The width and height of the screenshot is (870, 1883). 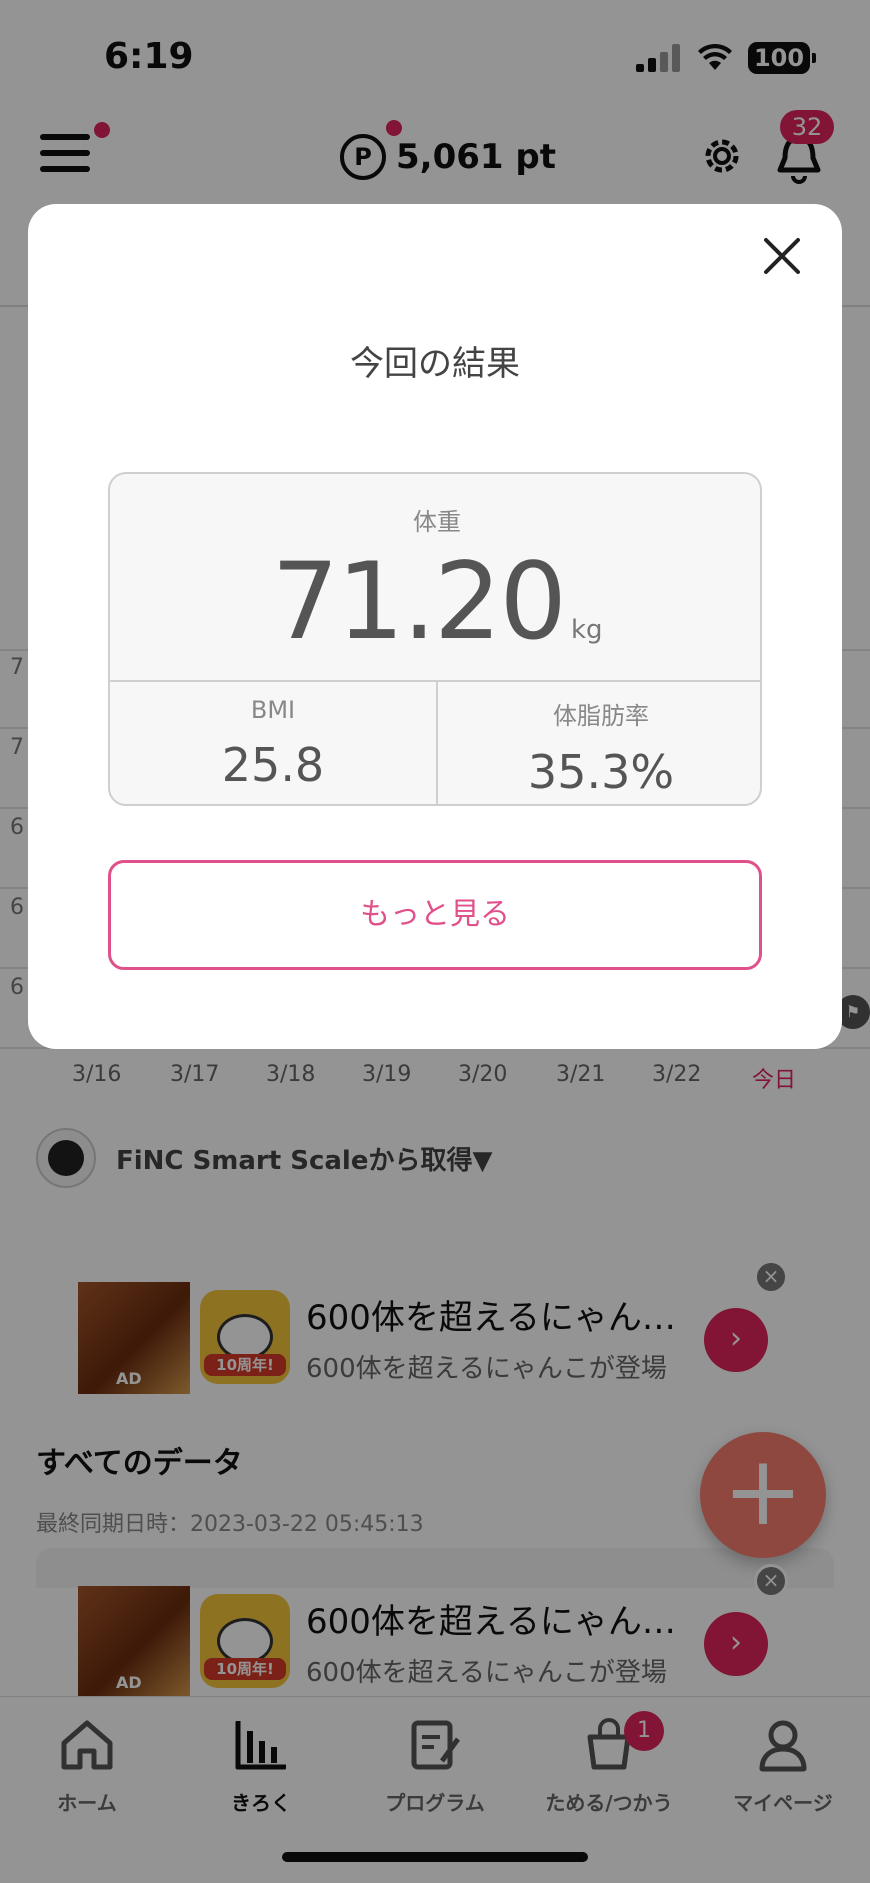 I want to click on bmi-label: BMI, so click(x=273, y=710).